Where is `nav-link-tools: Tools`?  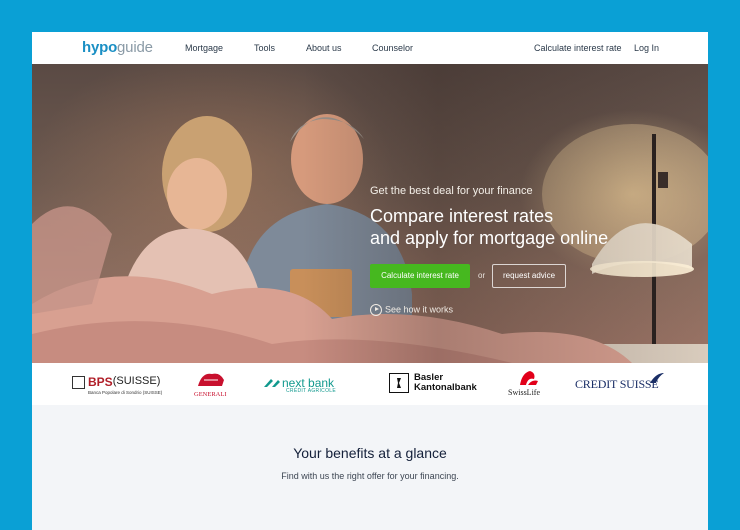
nav-link-tools: Tools is located at coordinates (264, 48).